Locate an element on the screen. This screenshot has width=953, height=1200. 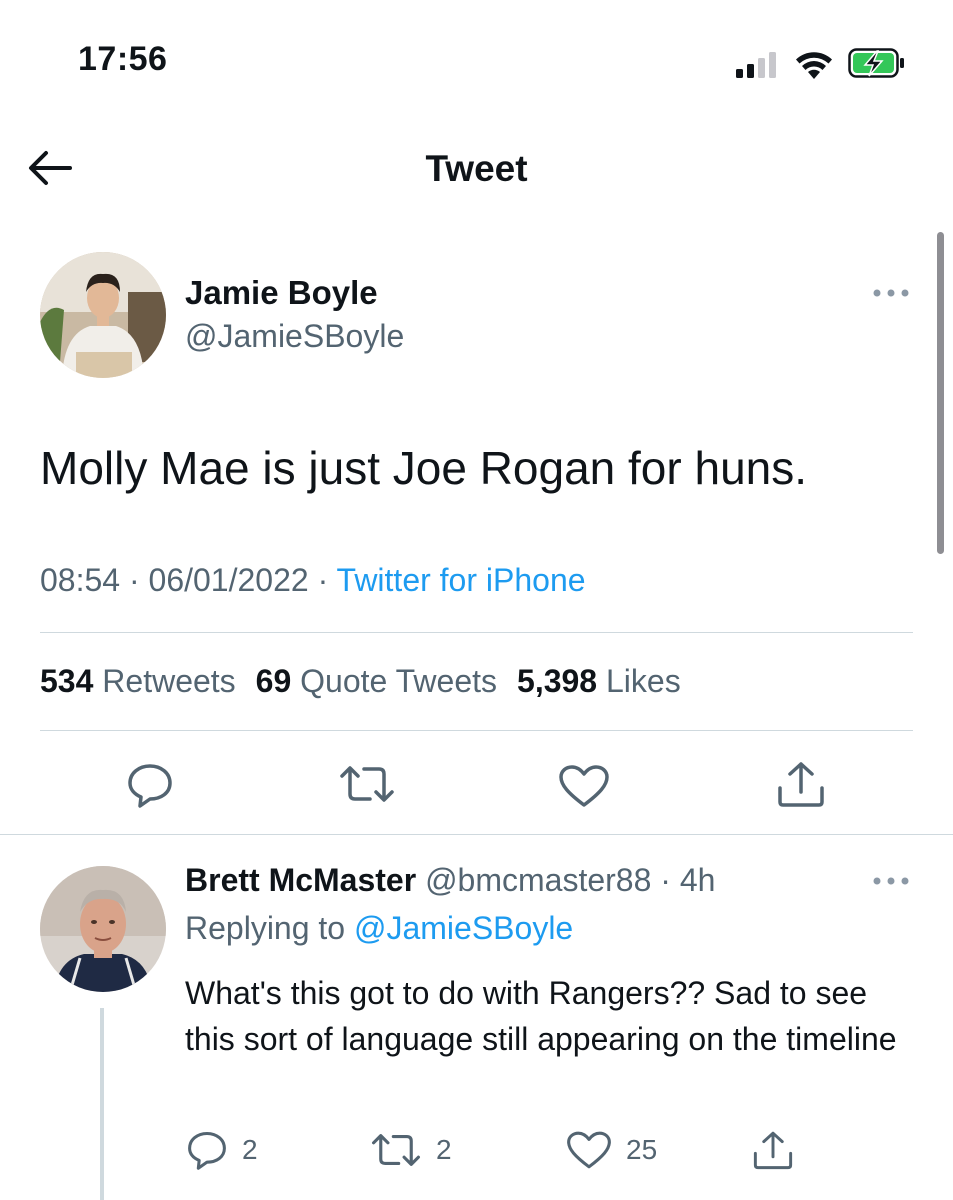
quotes-stat: 69 Quote Tweets is located at coordinates (386, 681).